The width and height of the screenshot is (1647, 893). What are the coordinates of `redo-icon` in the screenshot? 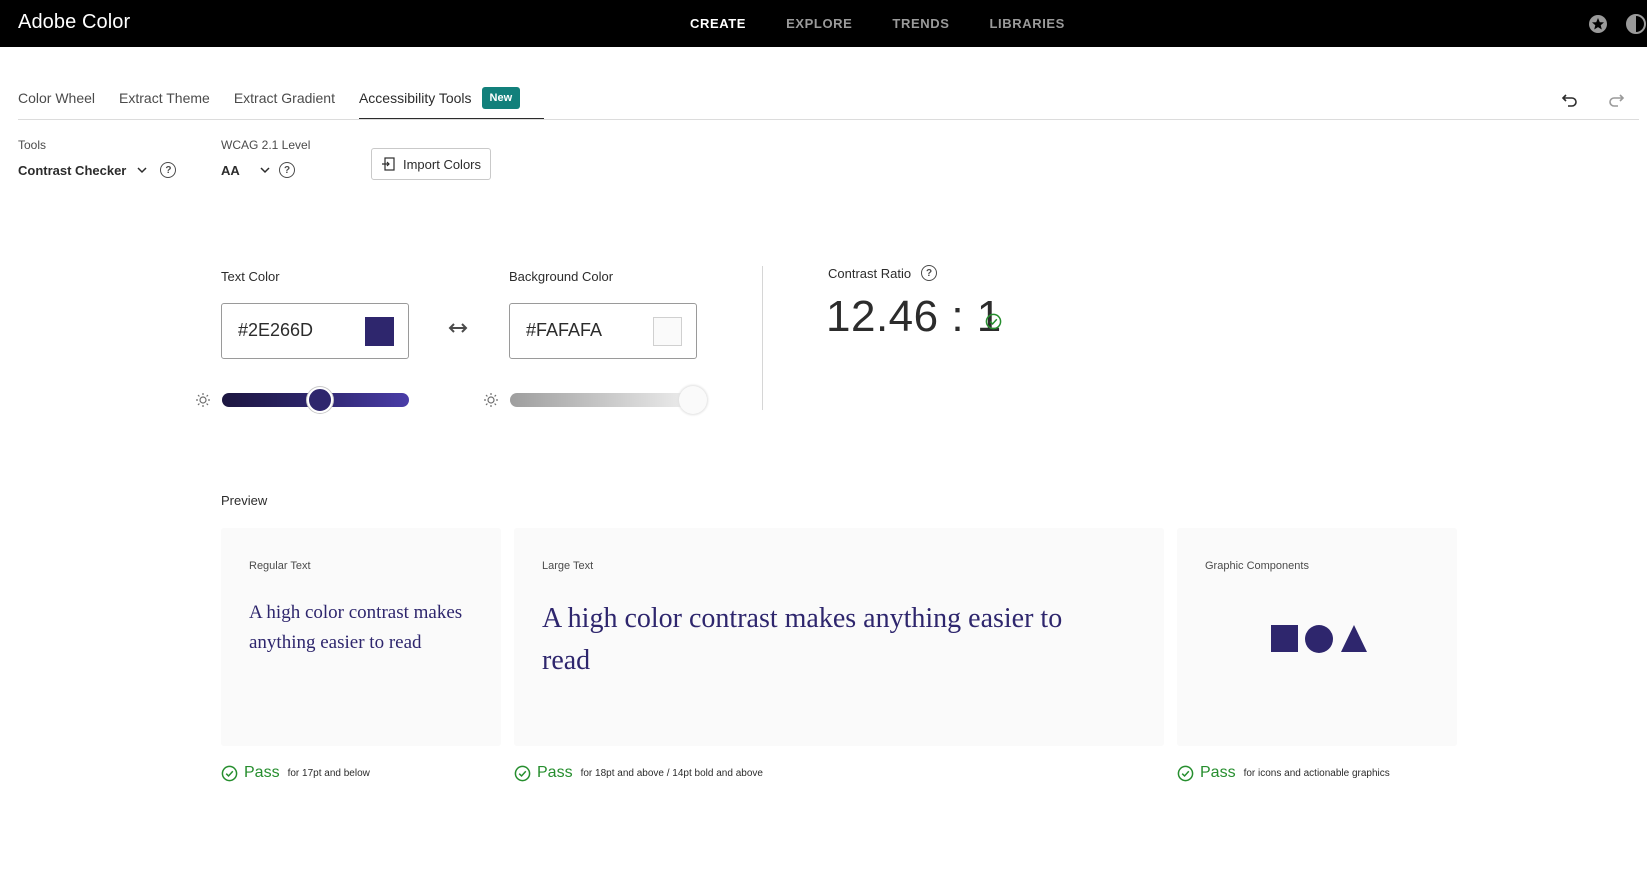 It's located at (1616, 99).